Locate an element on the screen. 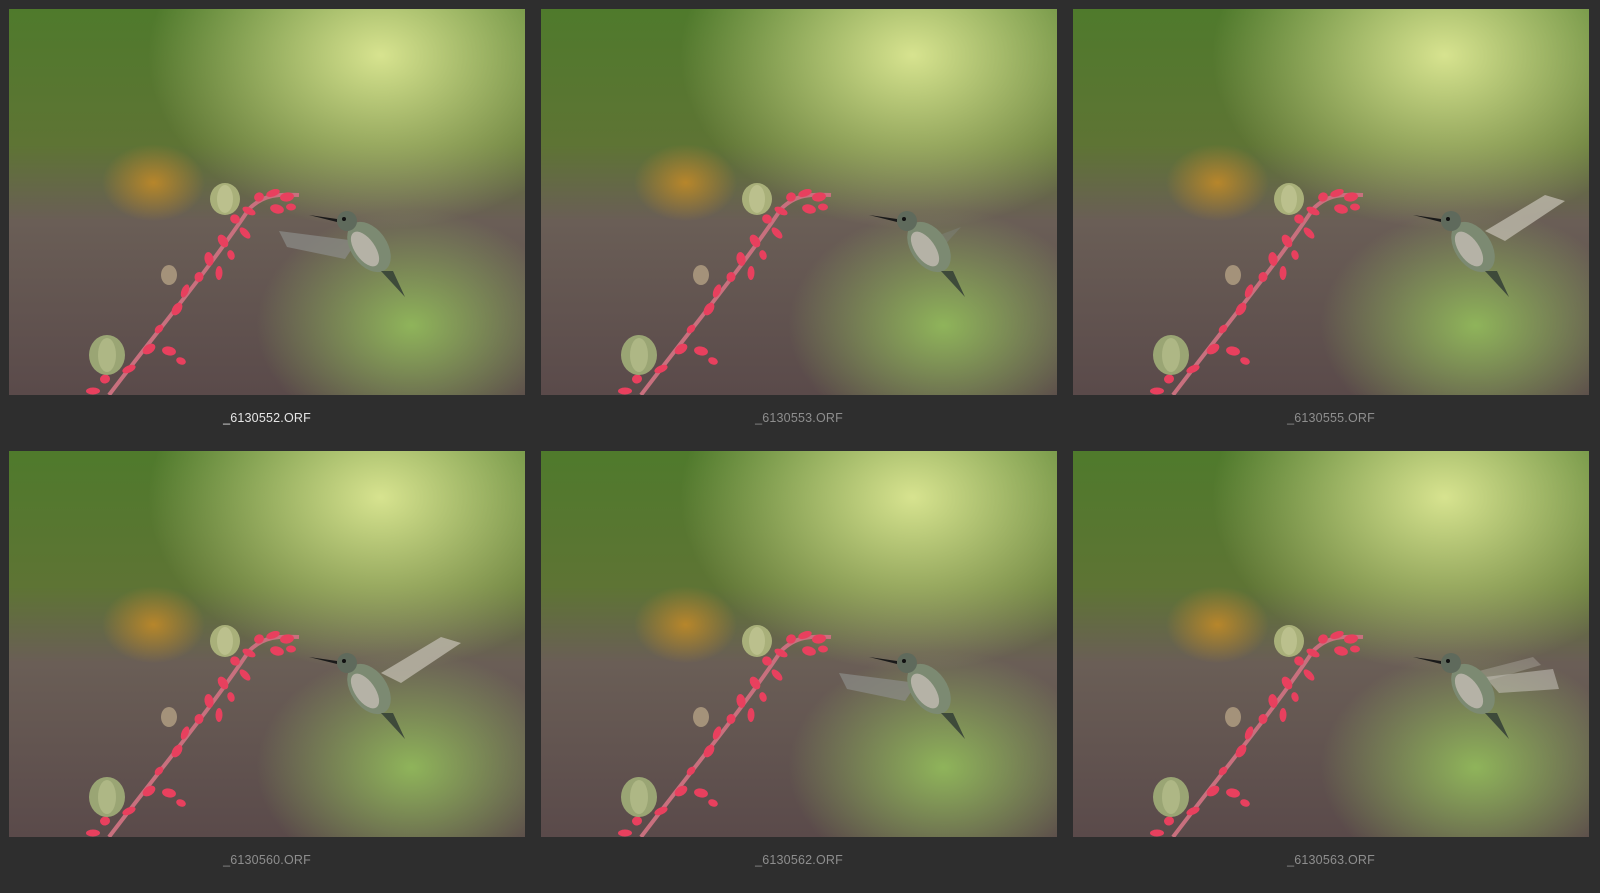  thumbnail-filename: _6130552.ORF is located at coordinates (267, 418).